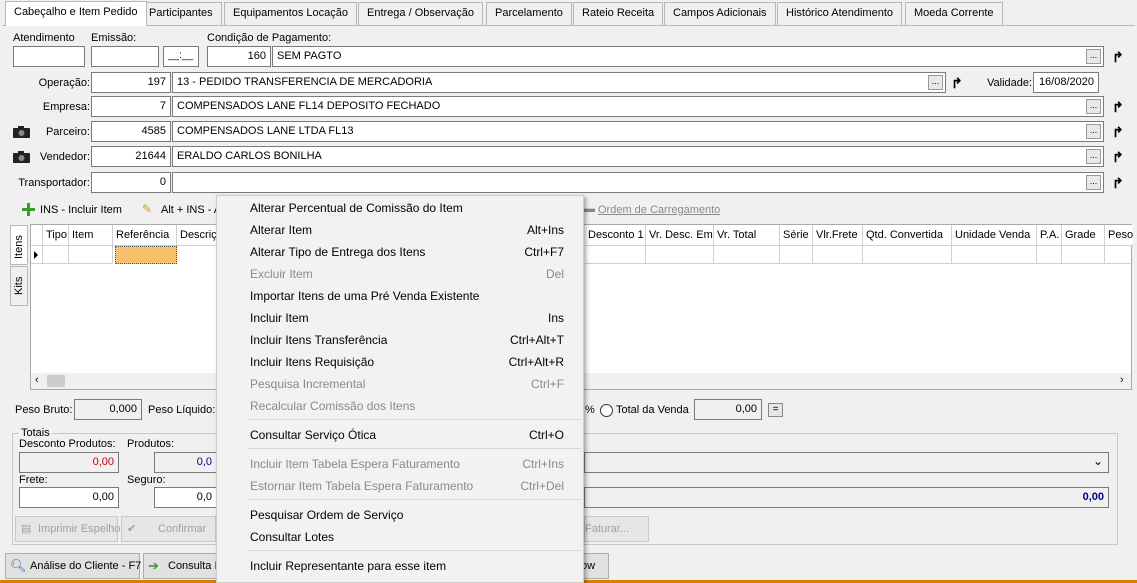 The height and width of the screenshot is (583, 1137). Describe the element at coordinates (131, 82) in the screenshot. I see `operacao-code-input: 197` at that location.